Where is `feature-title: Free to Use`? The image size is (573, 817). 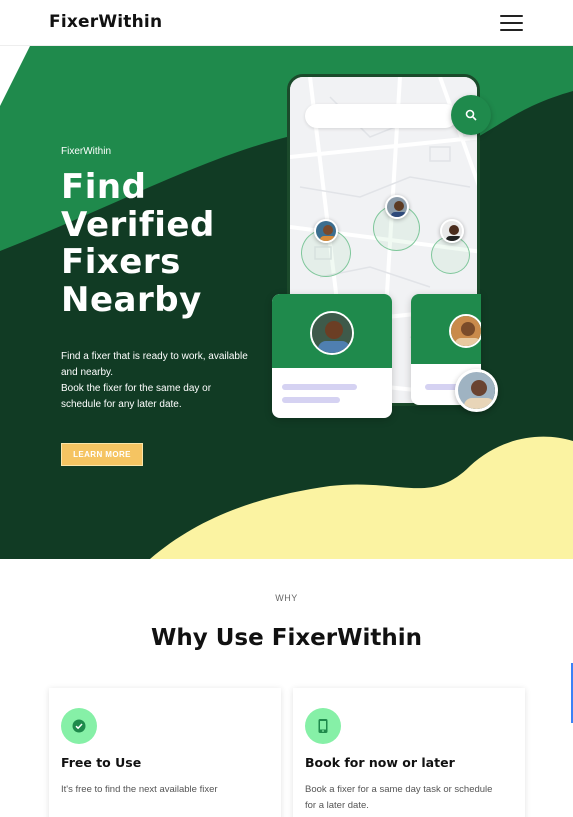
feature-title: Free to Use is located at coordinates (101, 762).